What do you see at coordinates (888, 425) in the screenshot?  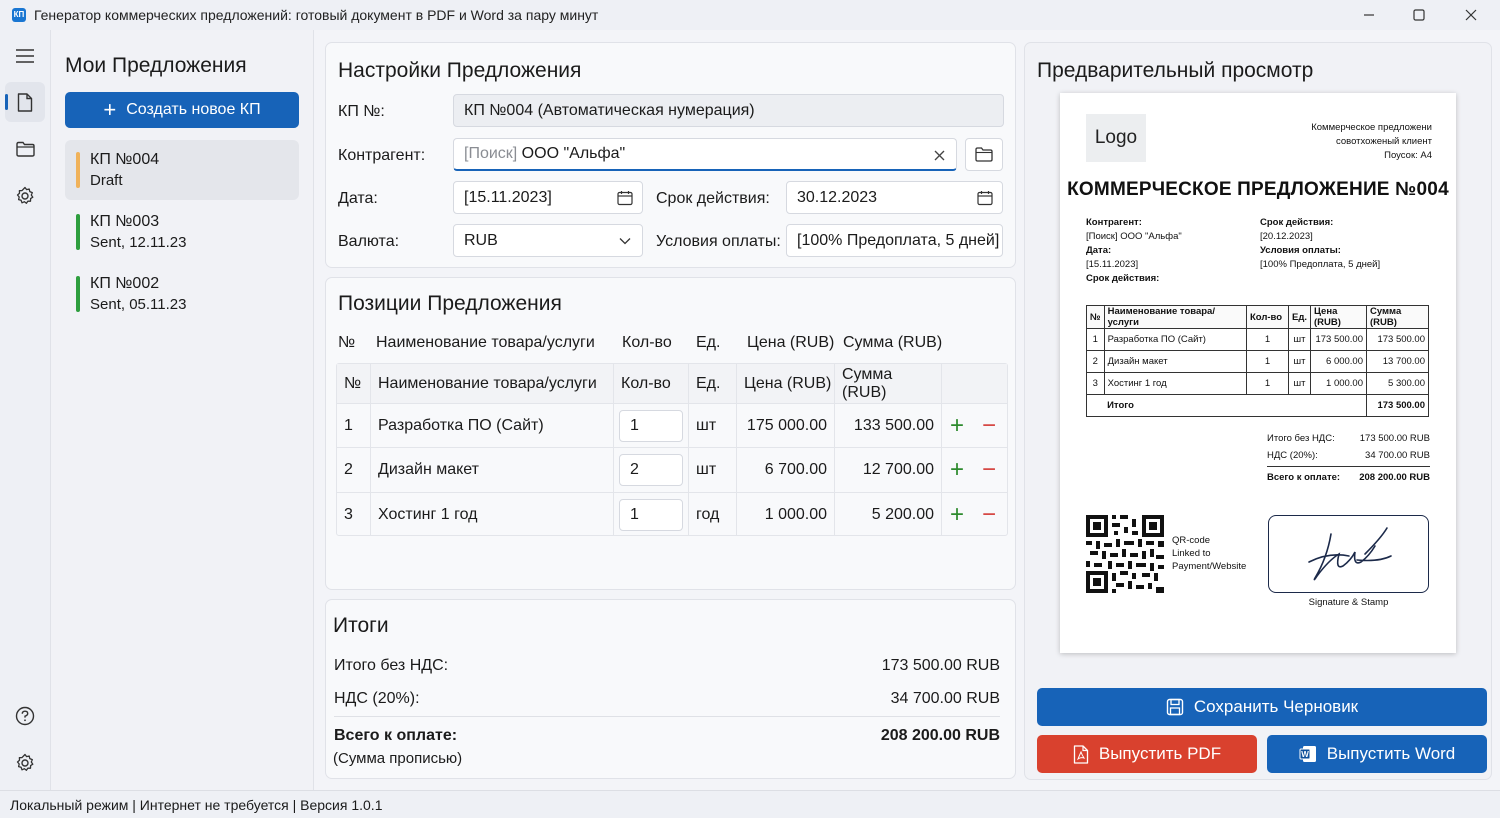 I see `sum-cell: 133 500.00` at bounding box center [888, 425].